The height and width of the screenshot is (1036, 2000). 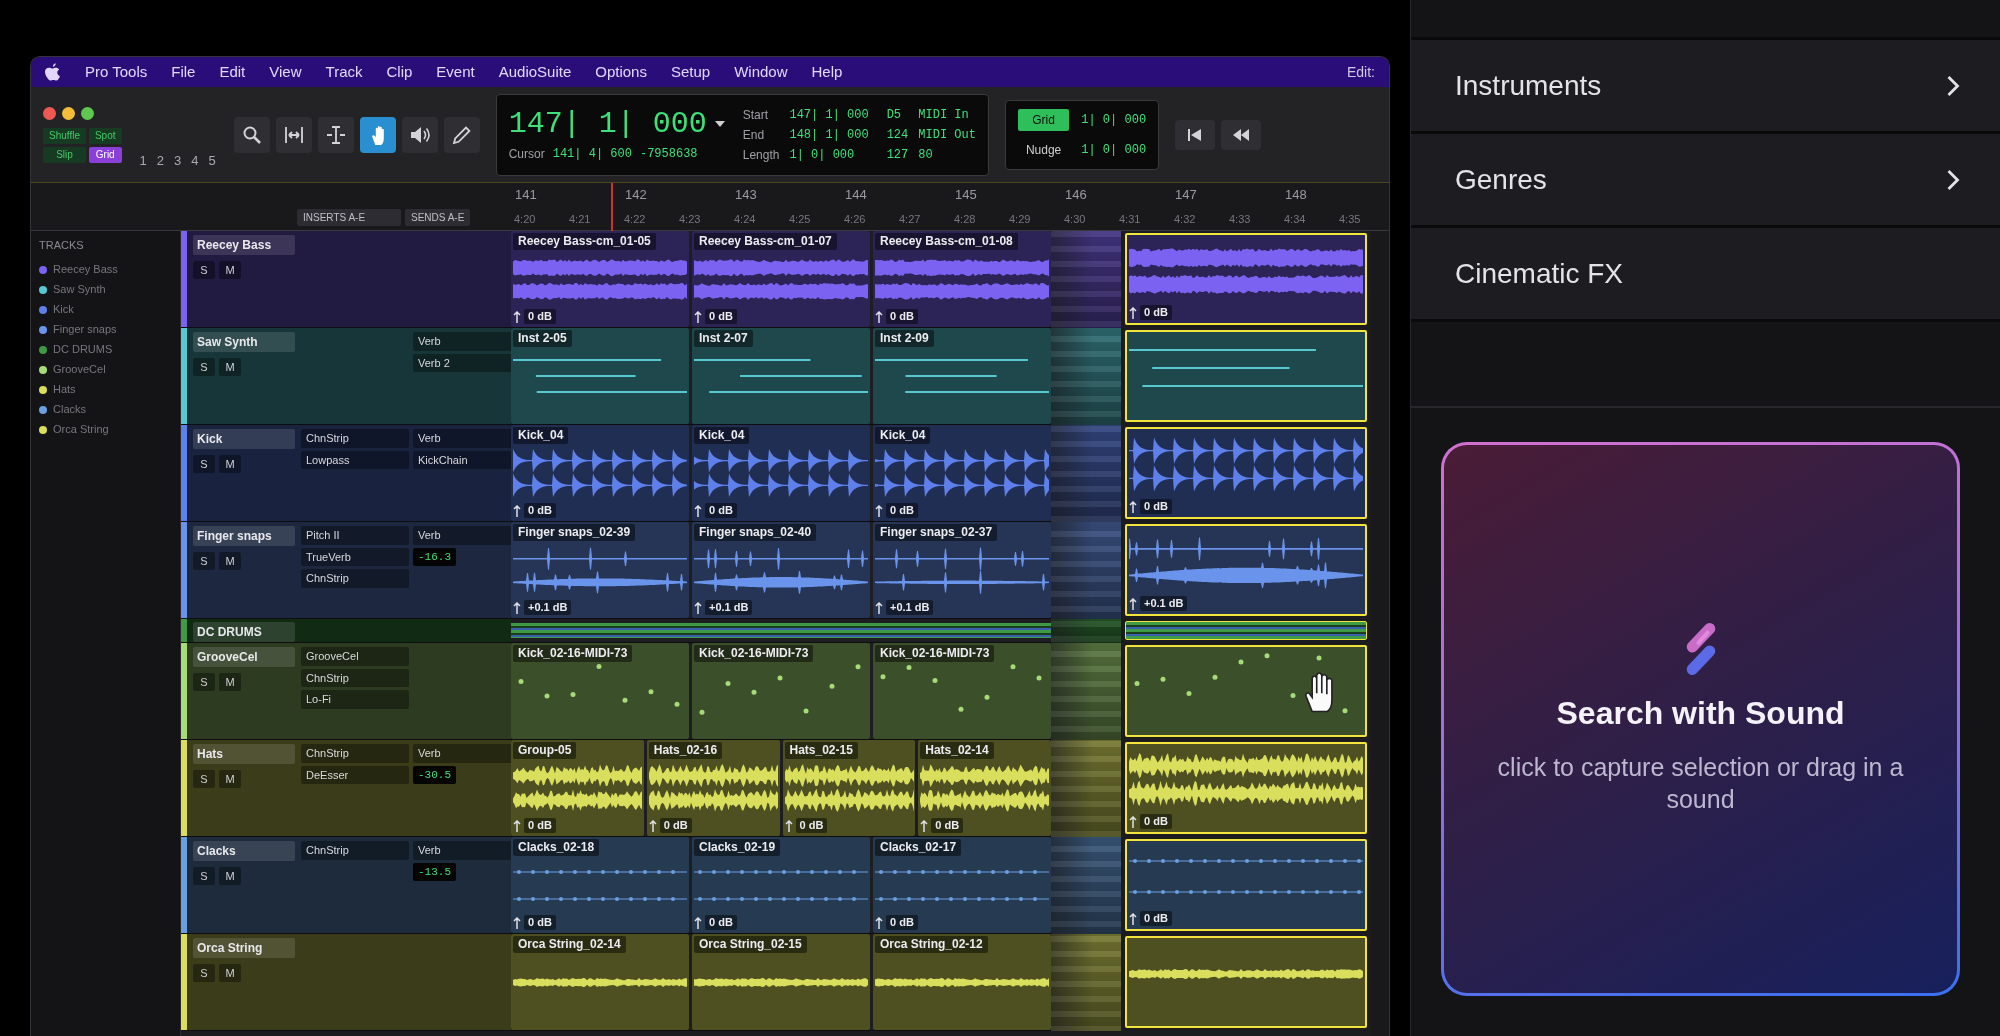 I want to click on track-name: GrooveCel, so click(x=244, y=657).